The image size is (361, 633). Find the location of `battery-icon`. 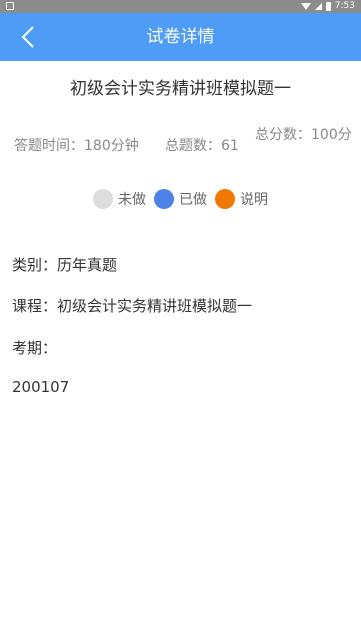

battery-icon is located at coordinates (328, 6).